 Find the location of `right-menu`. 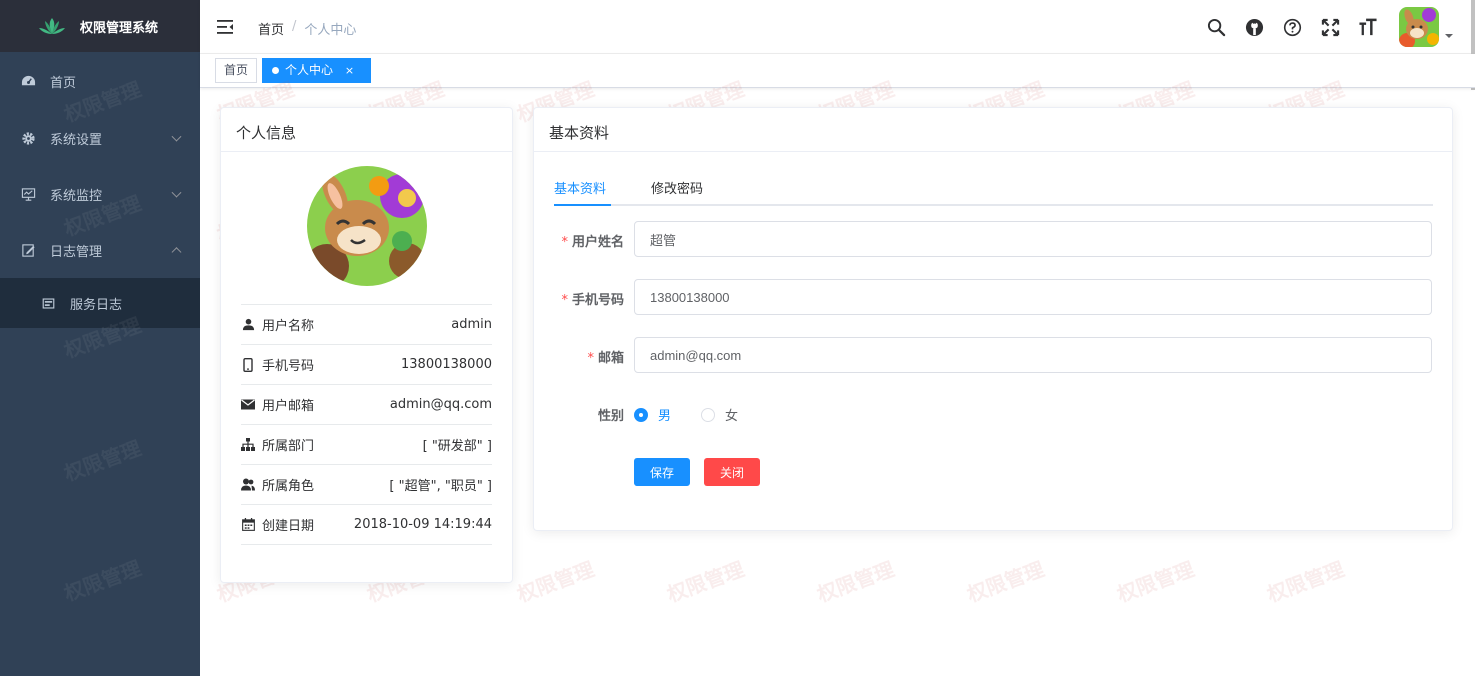

right-menu is located at coordinates (1336, 27).